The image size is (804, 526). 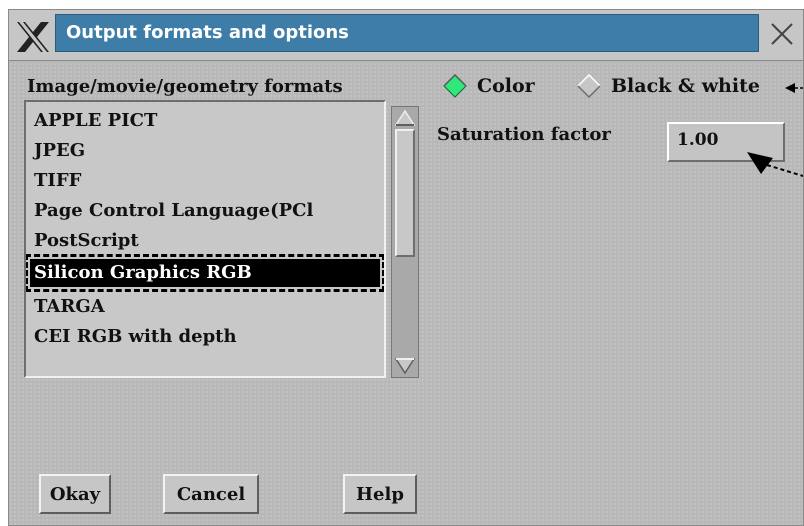 I want to click on title-bar: Output formats and options, so click(x=406, y=35).